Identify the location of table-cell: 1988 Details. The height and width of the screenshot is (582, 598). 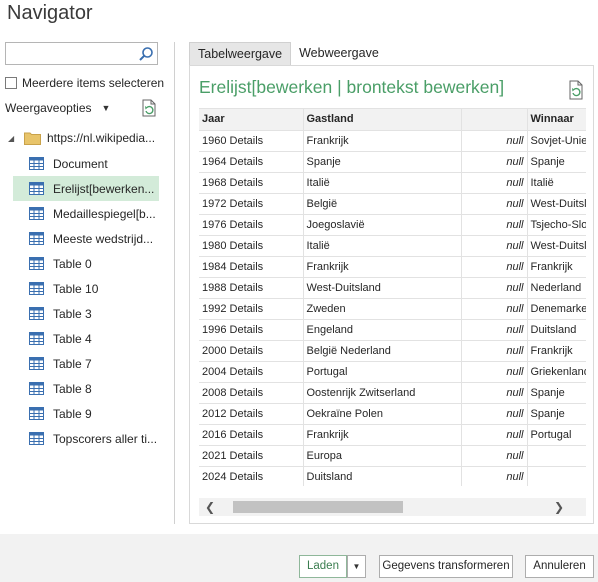
(251, 288).